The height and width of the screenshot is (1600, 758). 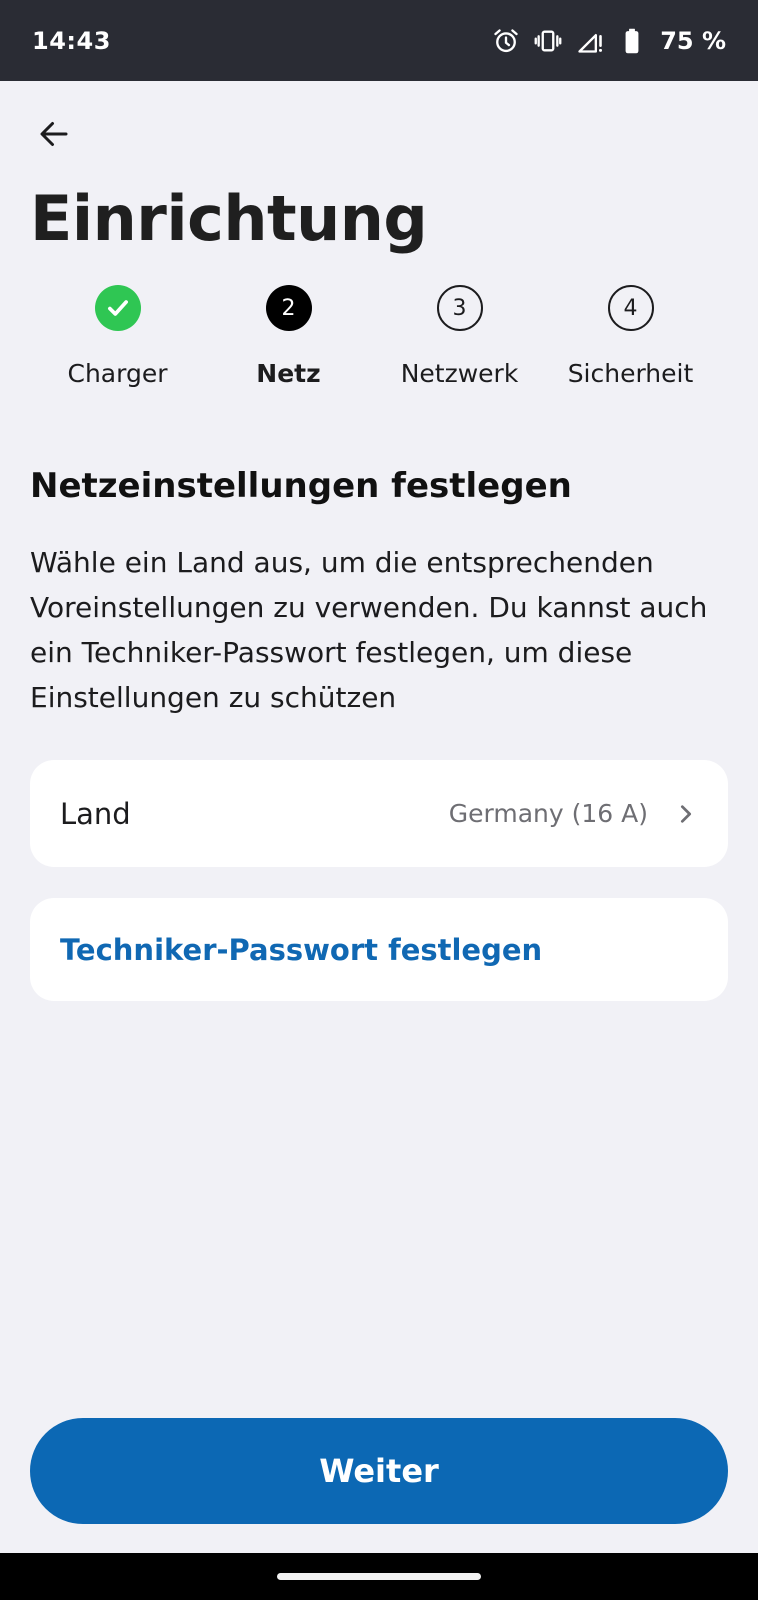 What do you see at coordinates (630, 308) in the screenshot?
I see `step-number-indicator: 4` at bounding box center [630, 308].